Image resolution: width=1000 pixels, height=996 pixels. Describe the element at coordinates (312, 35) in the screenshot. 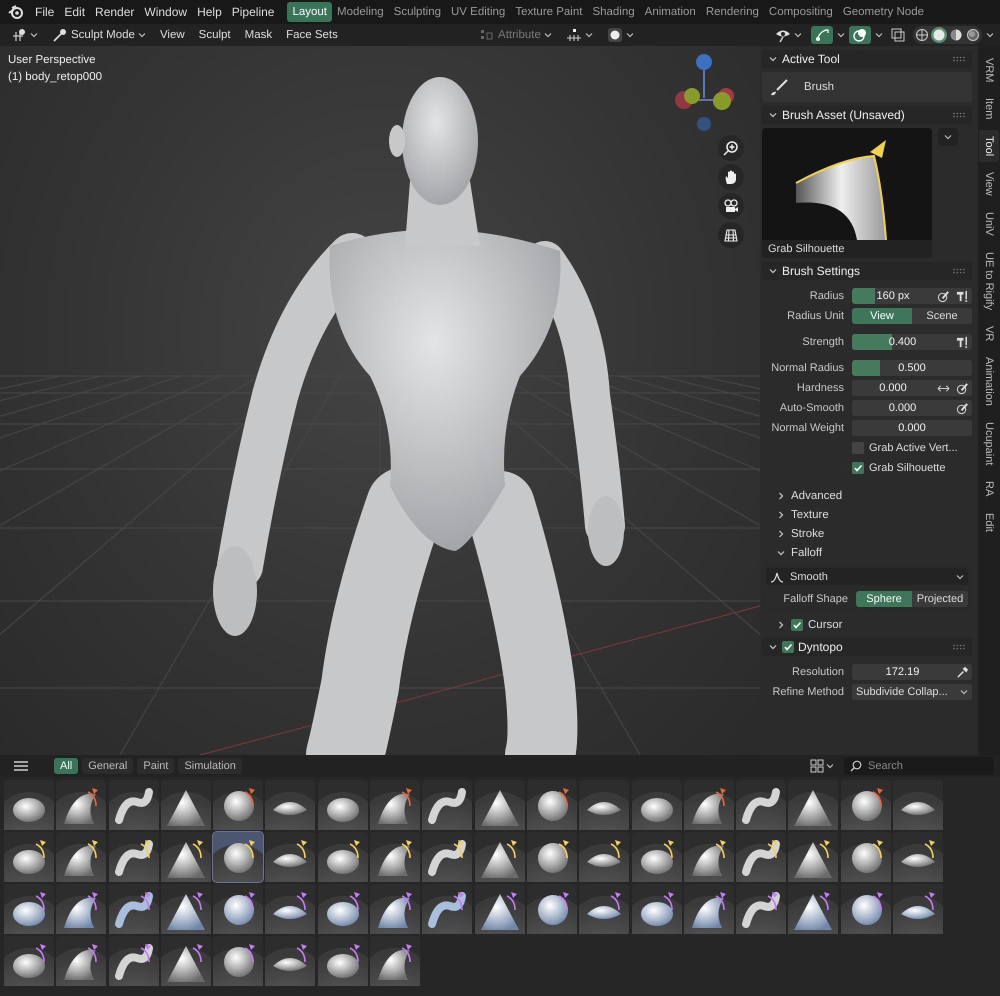

I see `header-menu: Face Sets` at that location.